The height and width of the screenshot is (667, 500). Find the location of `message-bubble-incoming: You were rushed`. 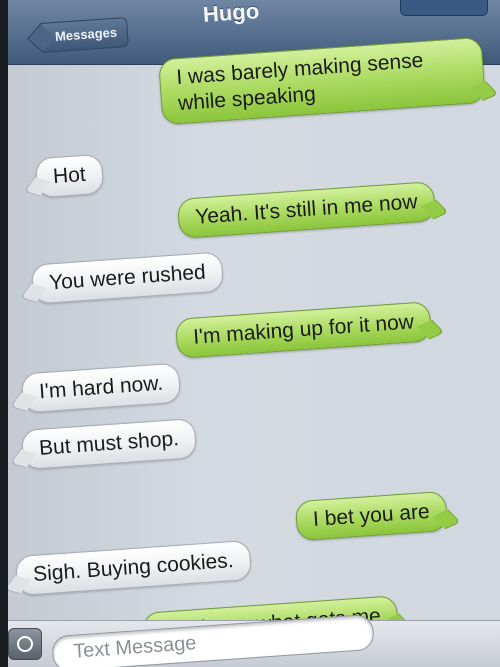

message-bubble-incoming: You were rushed is located at coordinates (127, 278).